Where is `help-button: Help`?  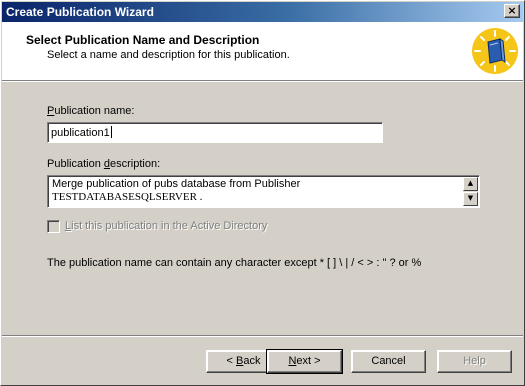 help-button: Help is located at coordinates (474, 361).